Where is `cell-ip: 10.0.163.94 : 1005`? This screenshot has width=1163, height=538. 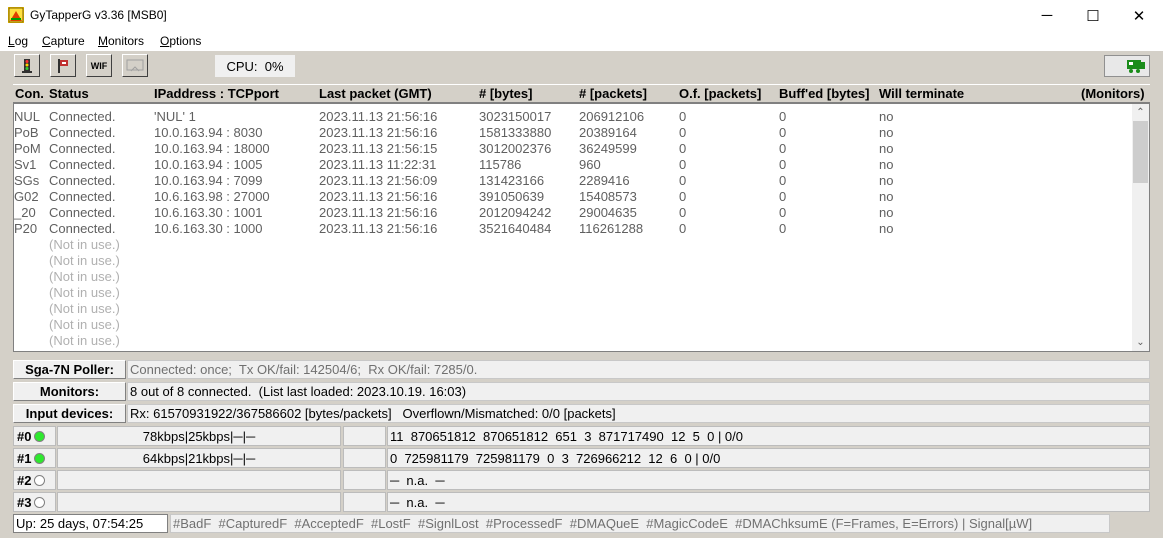
cell-ip: 10.0.163.94 : 1005 is located at coordinates (208, 164).